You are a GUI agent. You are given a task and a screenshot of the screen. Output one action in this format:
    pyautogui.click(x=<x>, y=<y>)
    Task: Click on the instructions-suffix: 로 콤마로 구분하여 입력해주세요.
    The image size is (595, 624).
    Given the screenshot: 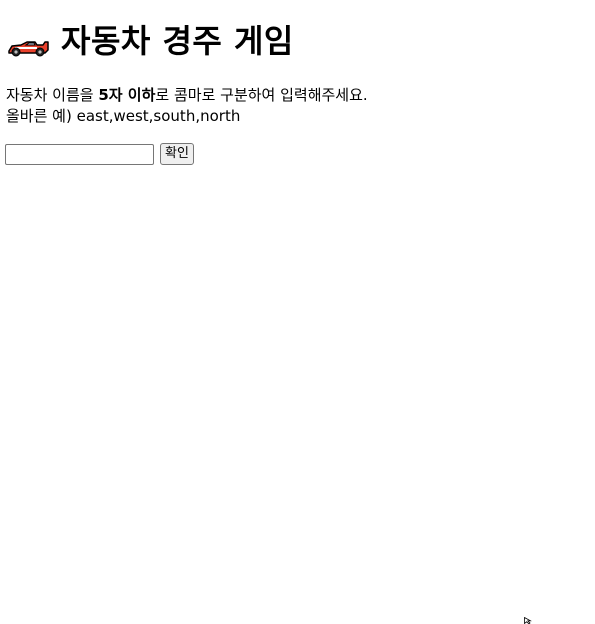 What is the action you would take?
    pyautogui.click(x=261, y=95)
    